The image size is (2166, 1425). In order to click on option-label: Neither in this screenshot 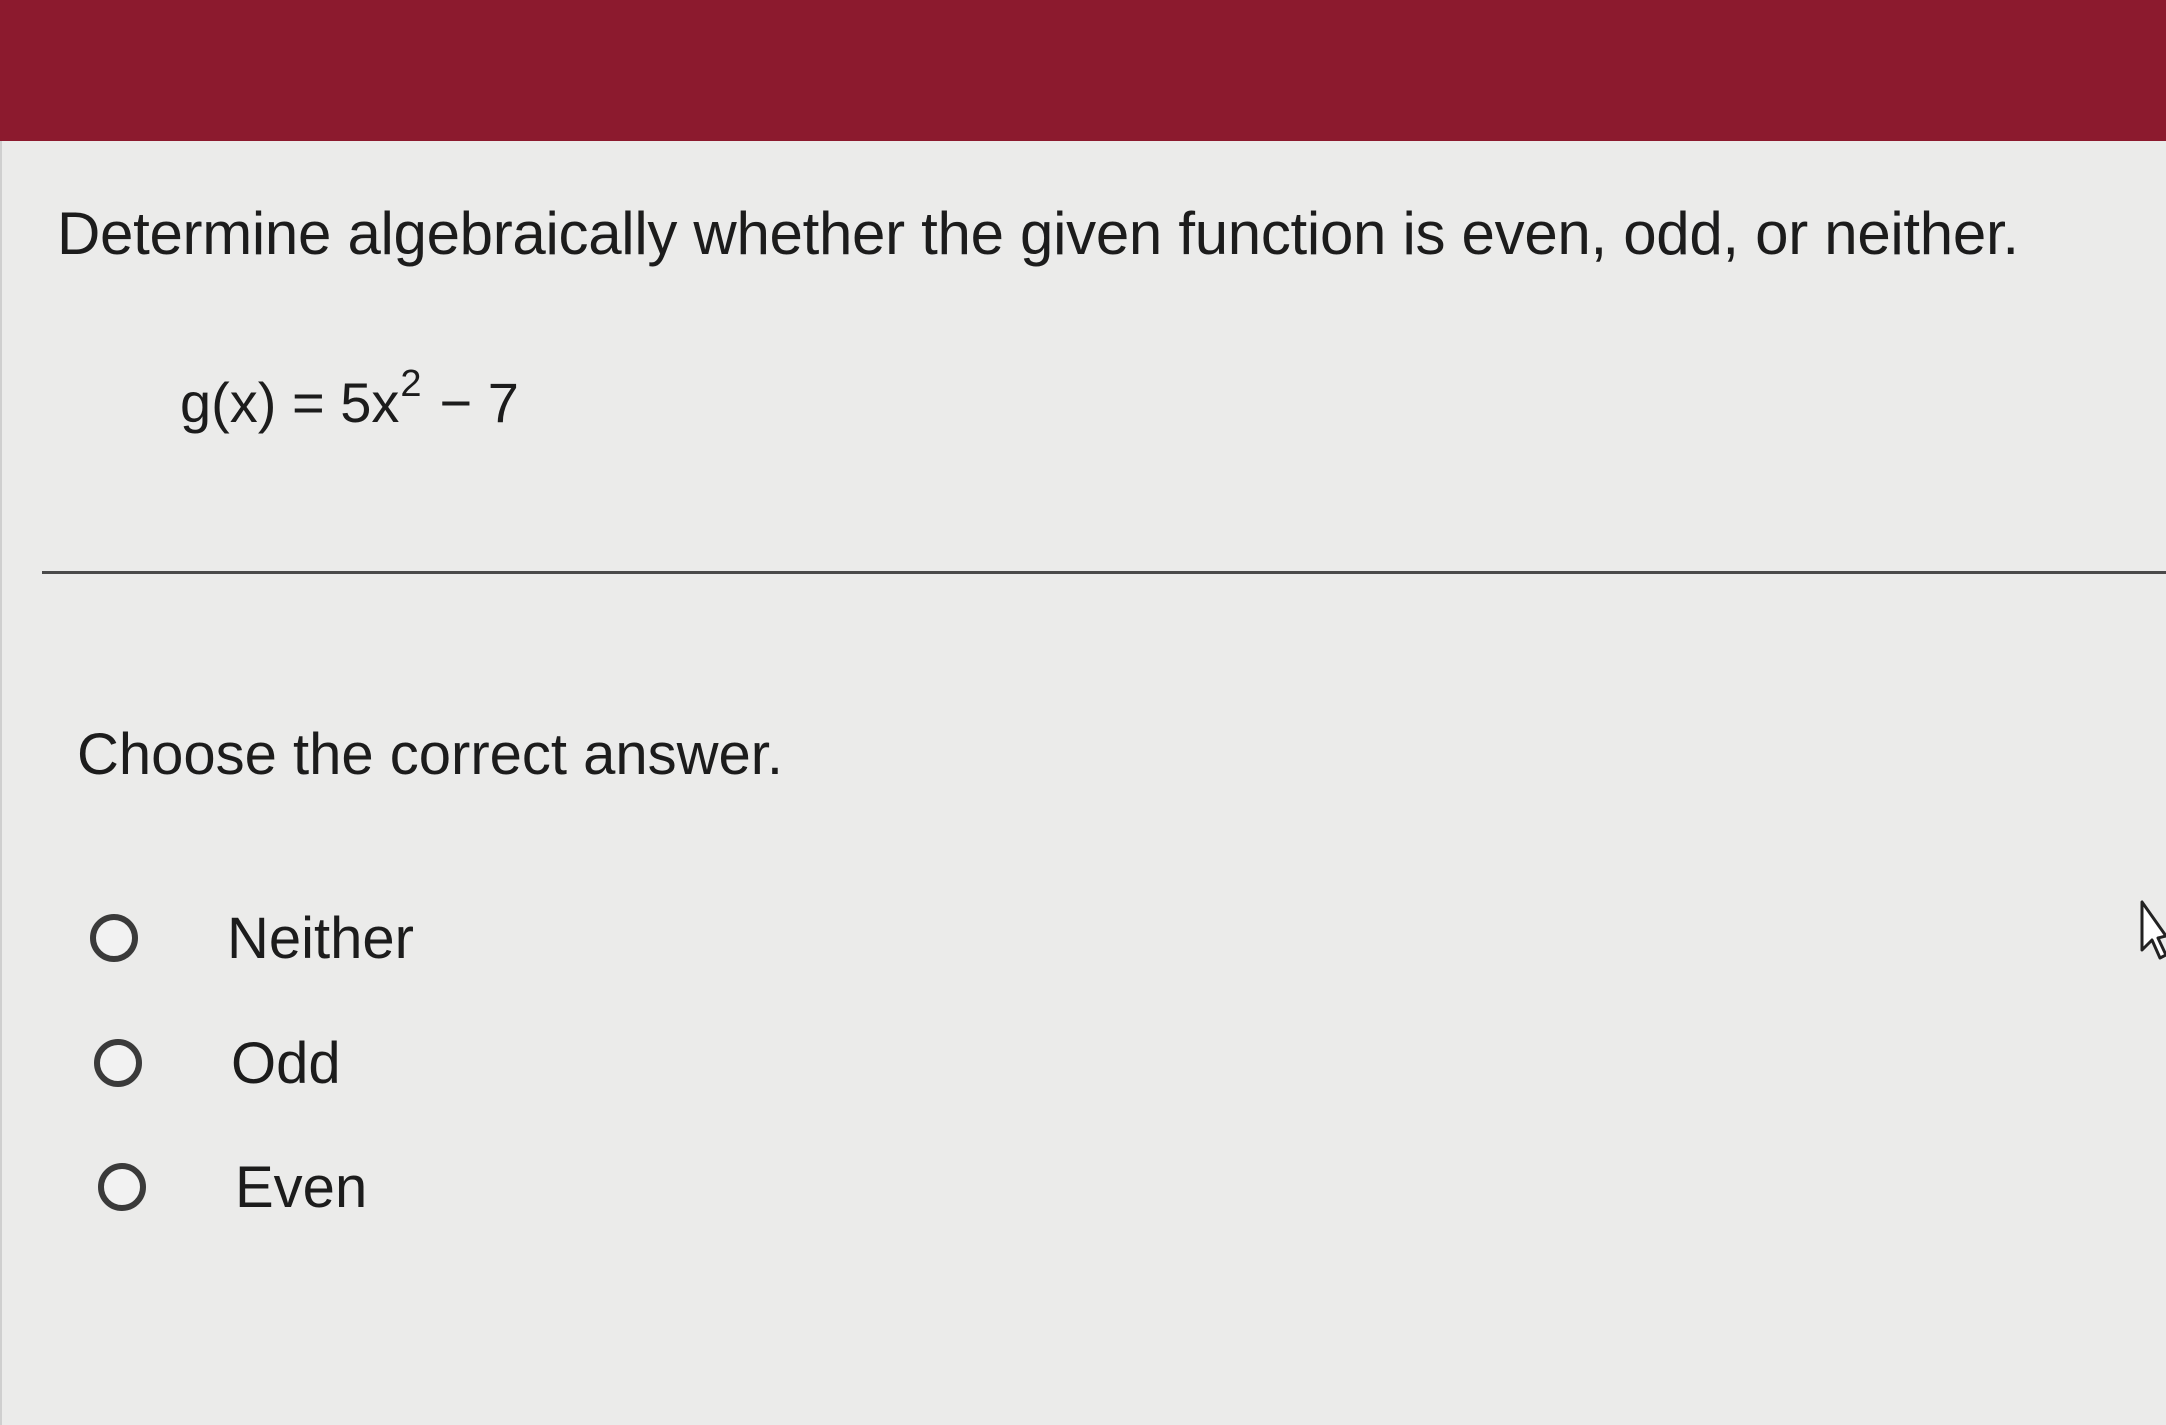, I will do `click(320, 938)`.